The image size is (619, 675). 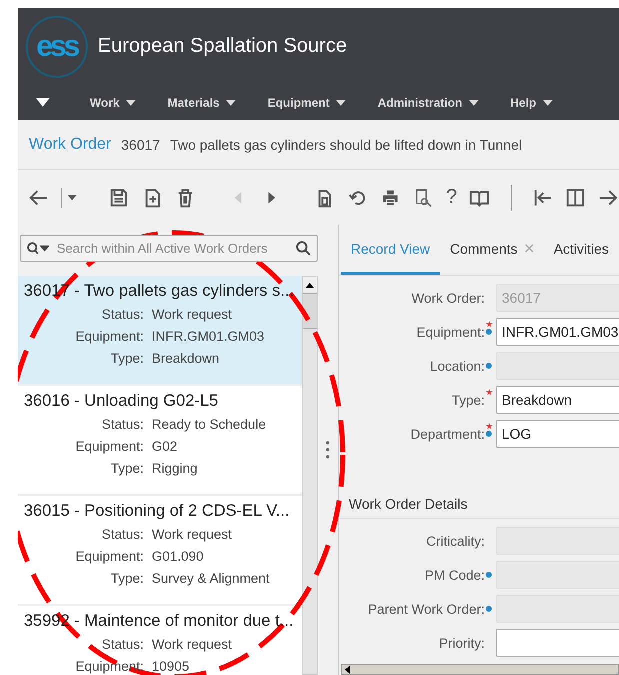 I want to click on search-field: Search within All Active Work Orders, so click(x=169, y=248).